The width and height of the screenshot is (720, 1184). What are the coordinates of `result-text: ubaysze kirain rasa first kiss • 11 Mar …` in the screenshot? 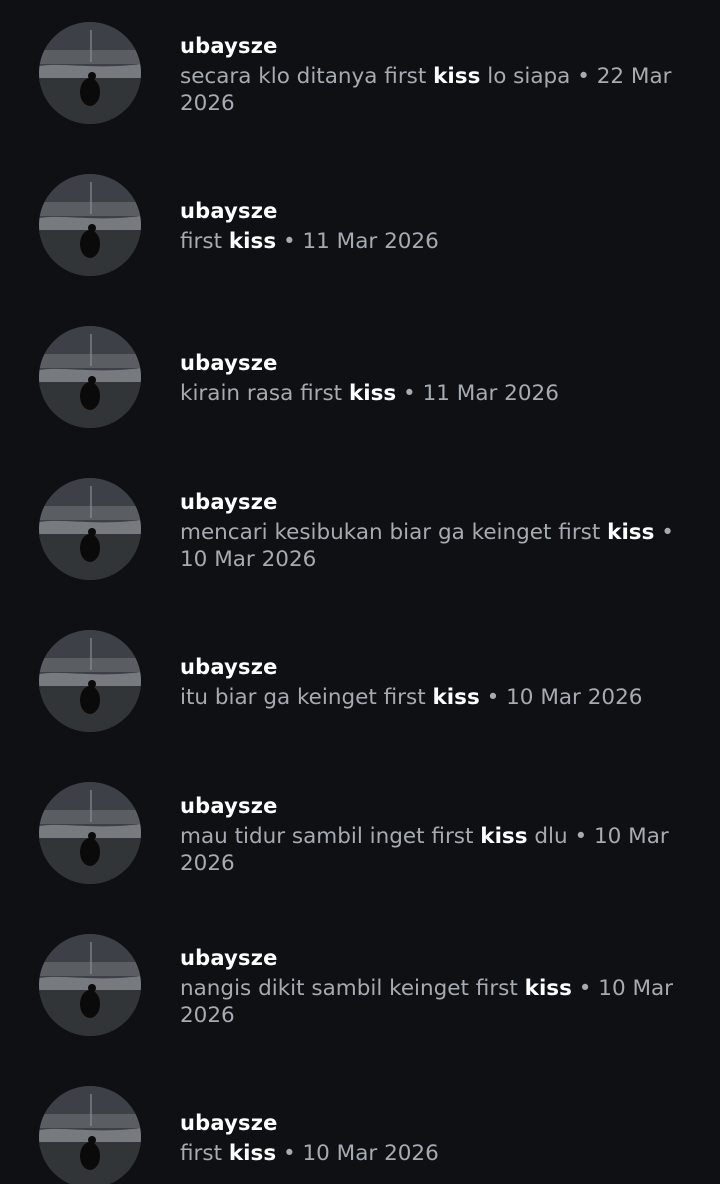 It's located at (435, 378).